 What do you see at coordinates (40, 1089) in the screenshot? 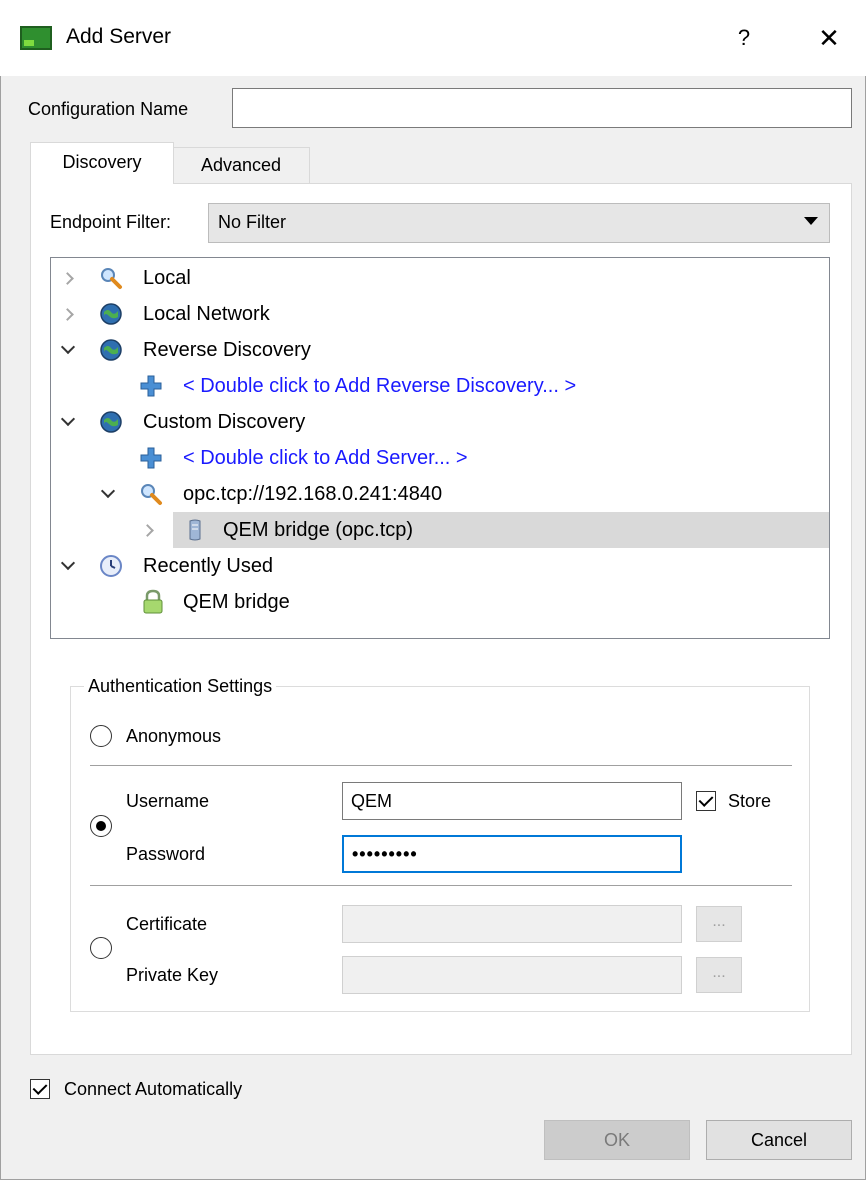
I see `connect-automatically-checkbox` at bounding box center [40, 1089].